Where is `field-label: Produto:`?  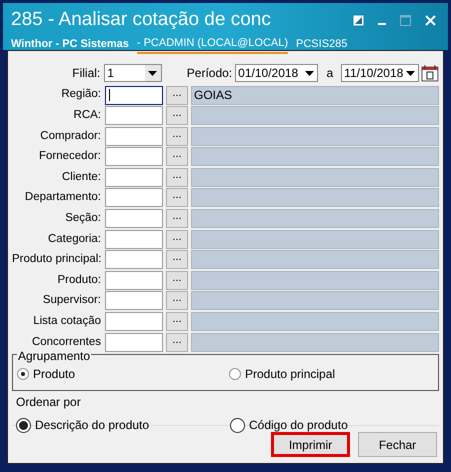 field-label: Produto: is located at coordinates (79, 280).